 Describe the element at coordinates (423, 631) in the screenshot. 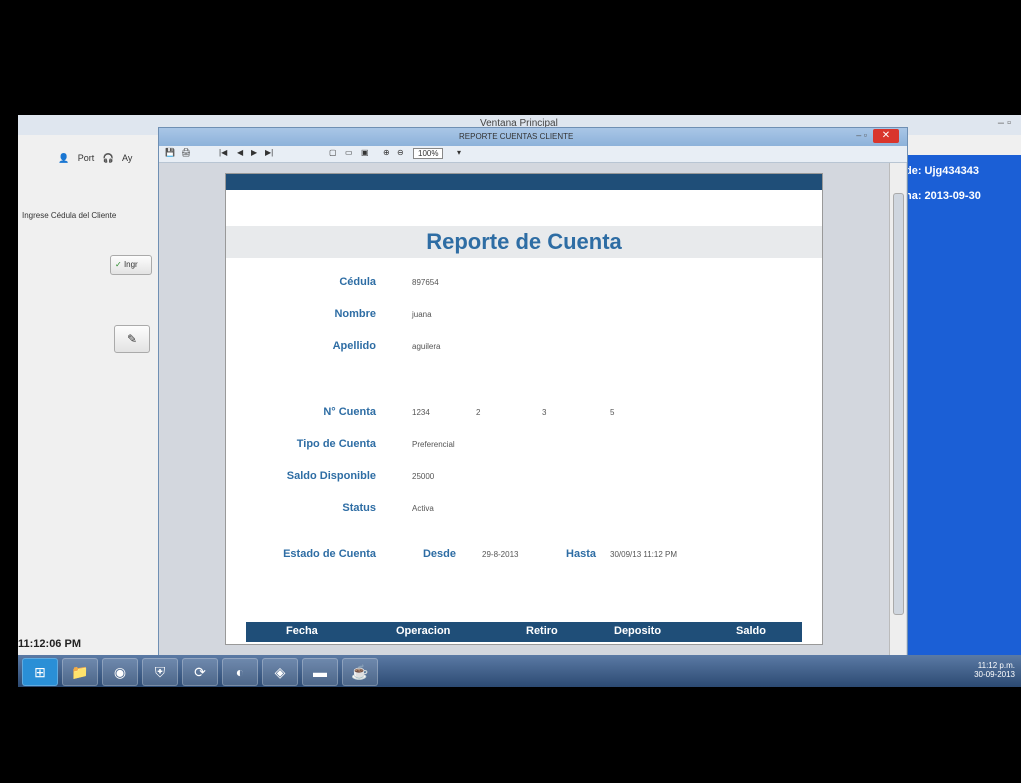

I see `col-operacion: Operacion` at that location.